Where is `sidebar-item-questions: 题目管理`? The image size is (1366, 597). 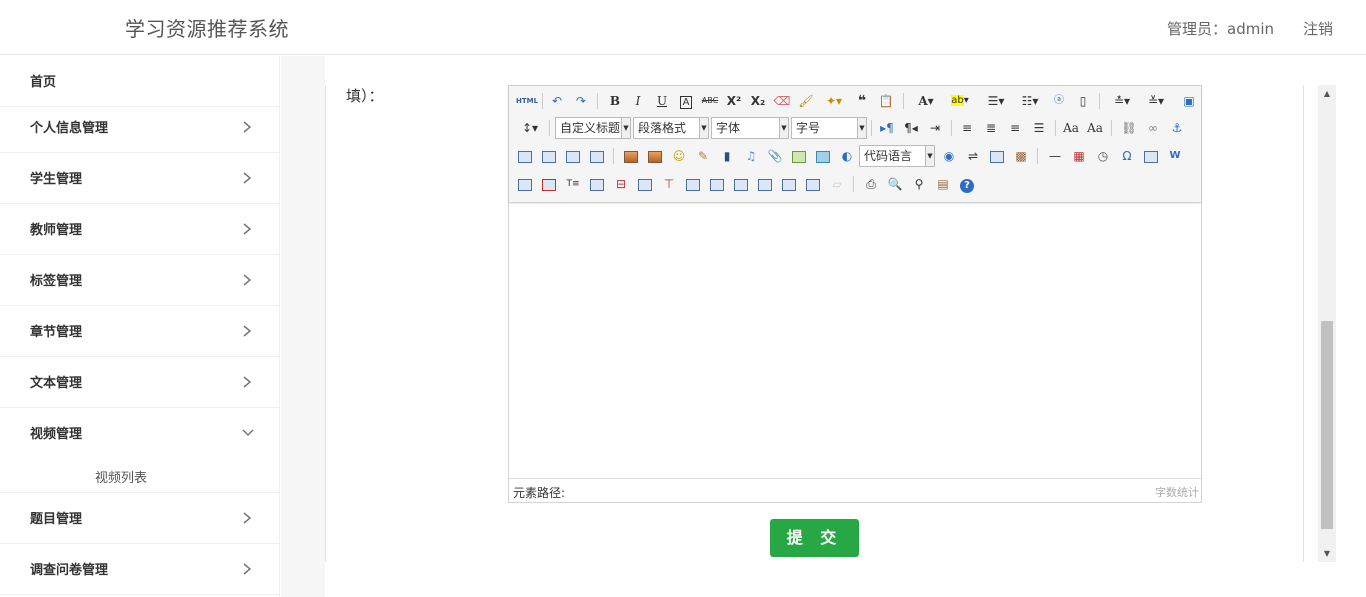 sidebar-item-questions: 题目管理 is located at coordinates (140, 518).